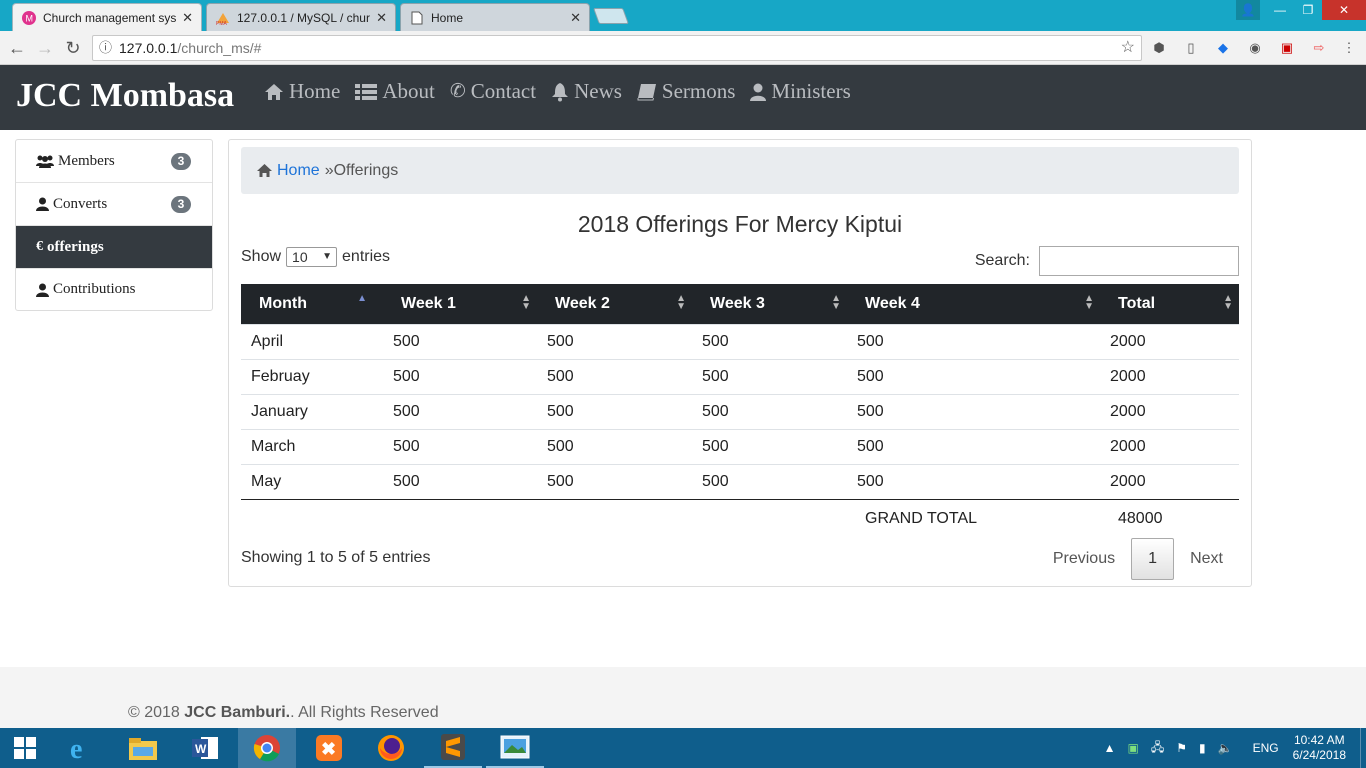 The height and width of the screenshot is (768, 1366). What do you see at coordinates (493, 91) in the screenshot?
I see `nav-contact: ✆ Contact` at bounding box center [493, 91].